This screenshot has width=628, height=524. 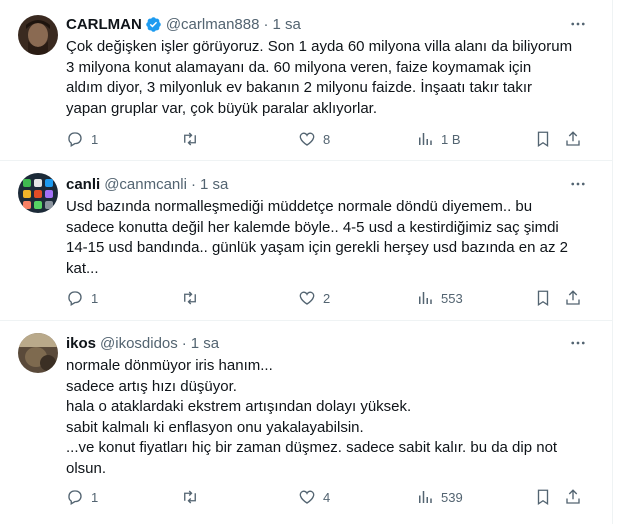 I want to click on views-button: 1 B, so click(x=438, y=139).